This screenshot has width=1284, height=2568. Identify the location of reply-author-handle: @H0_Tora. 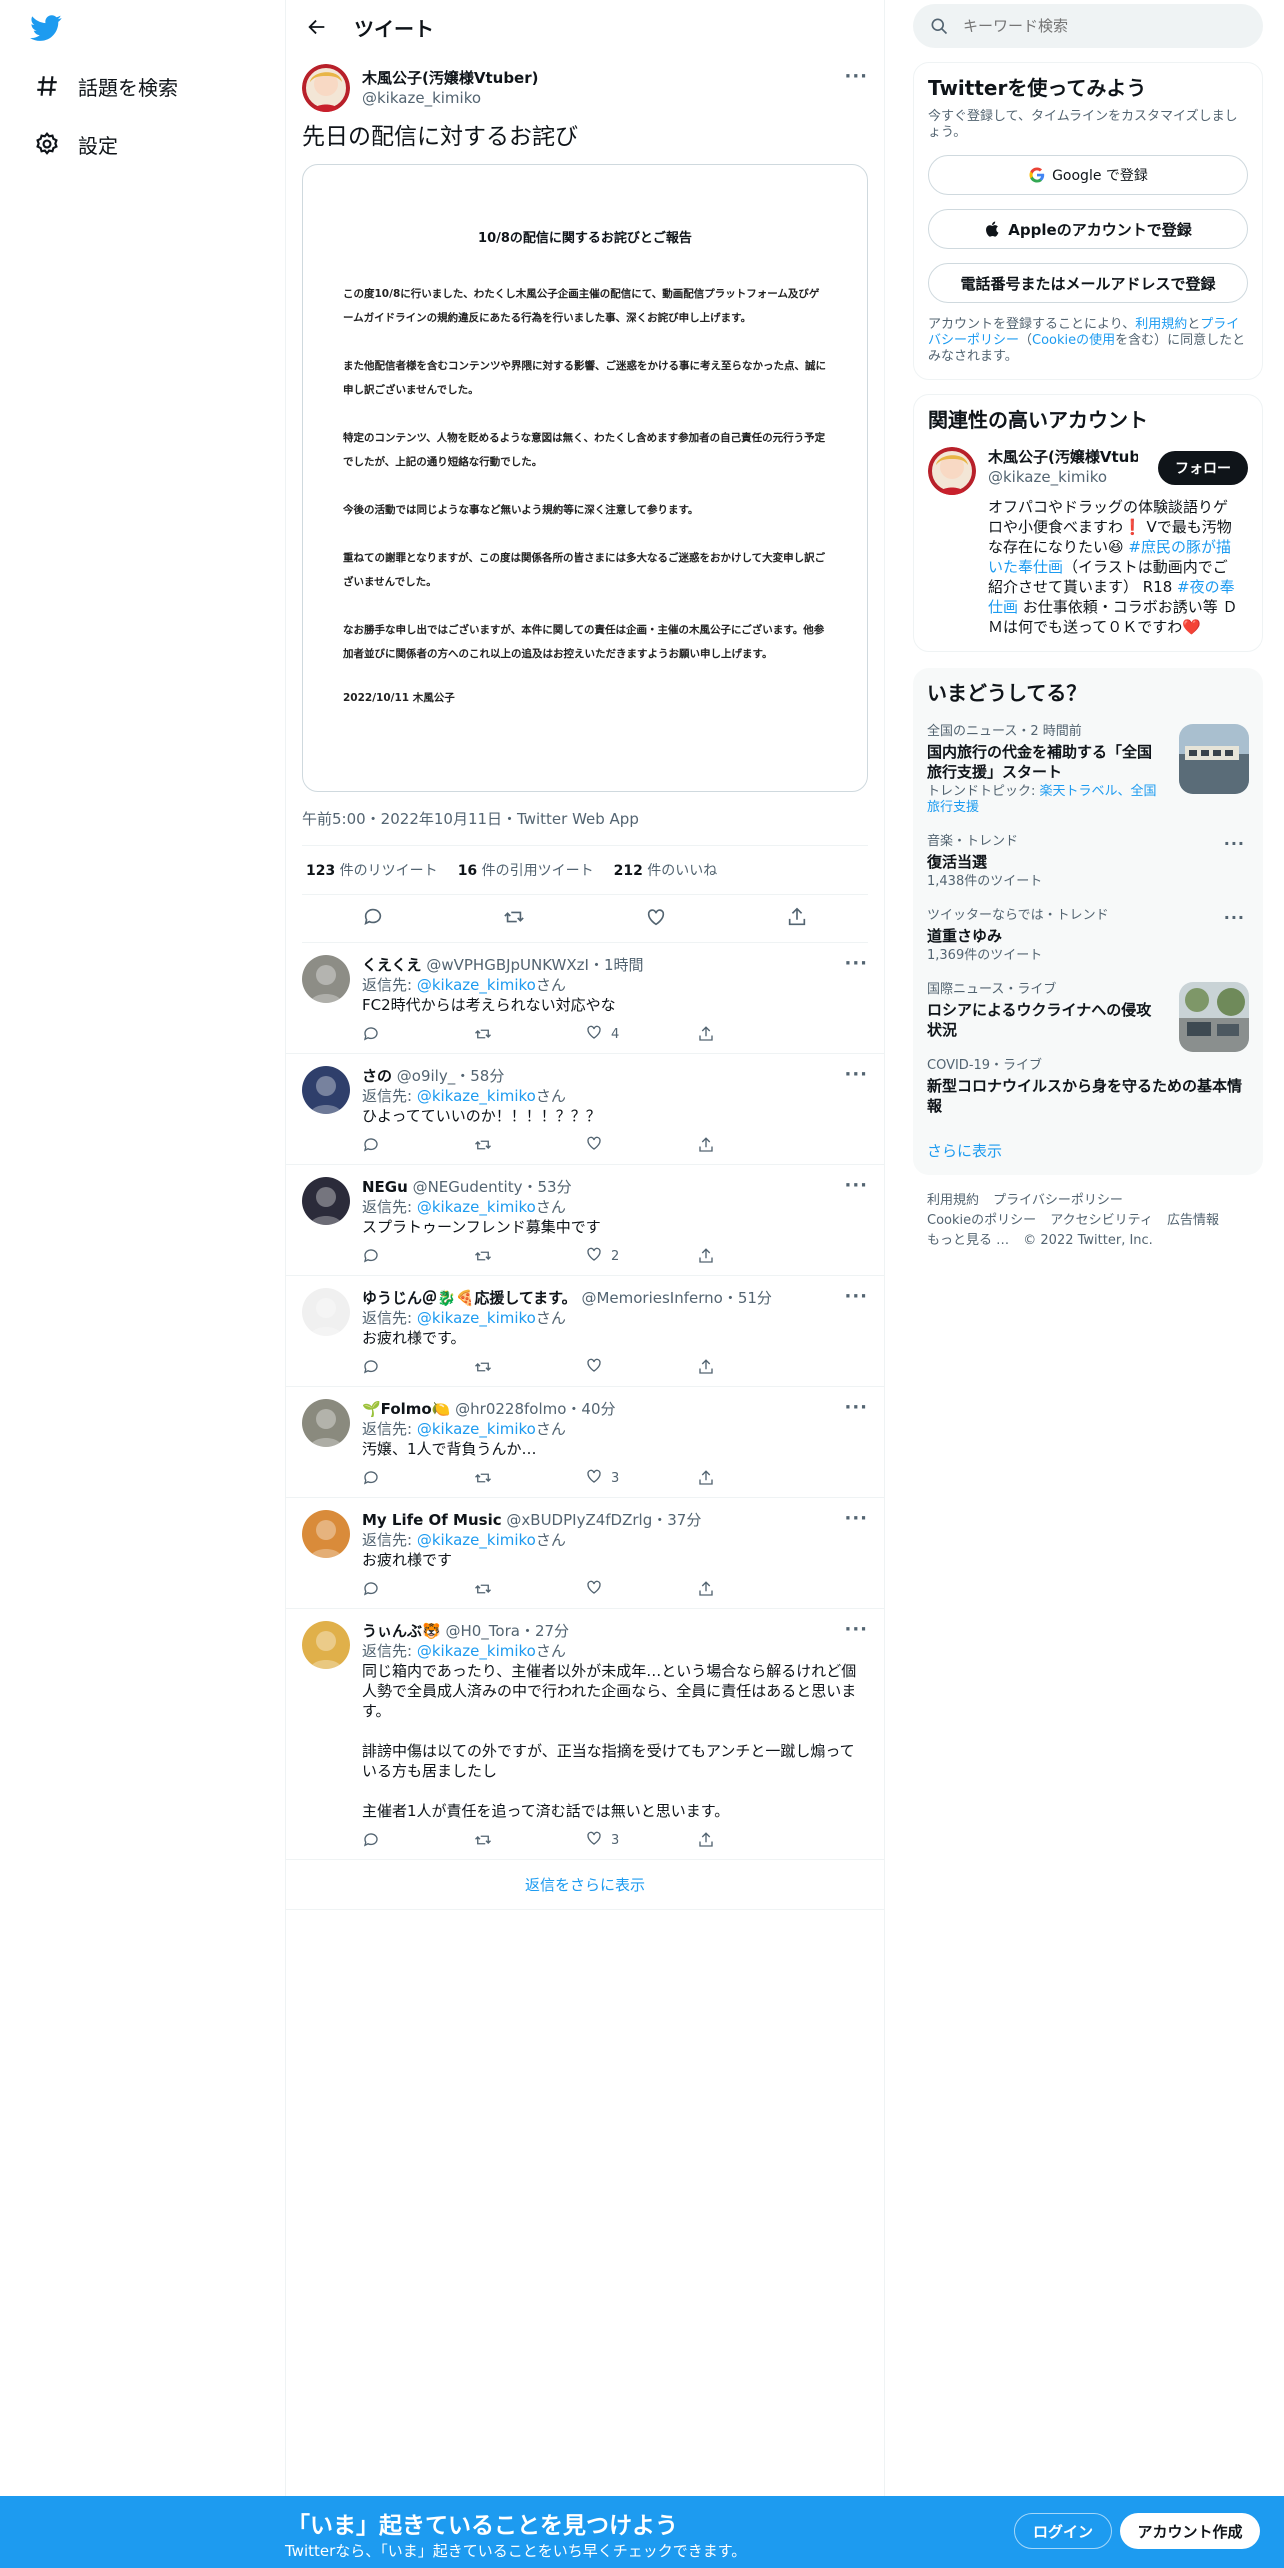
(482, 1631).